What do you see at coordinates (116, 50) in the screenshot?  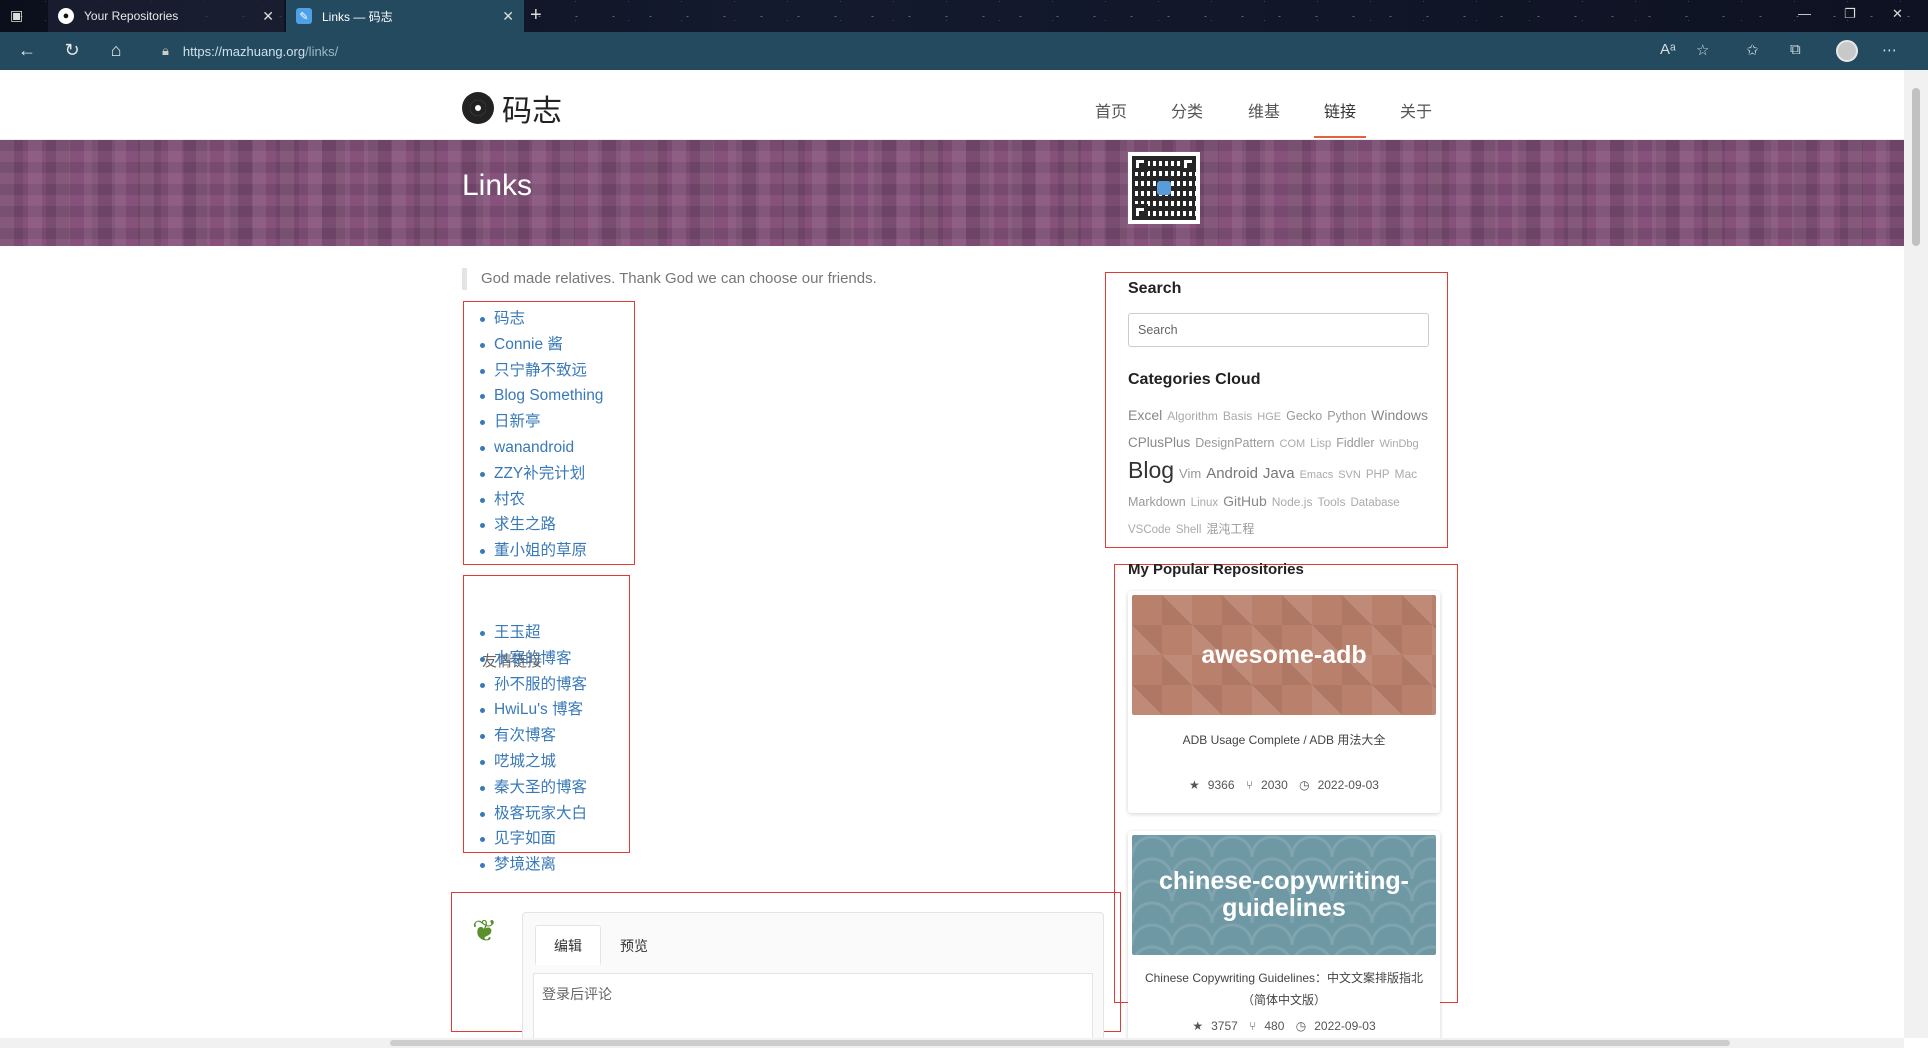 I see `home-icon: ⌂` at bounding box center [116, 50].